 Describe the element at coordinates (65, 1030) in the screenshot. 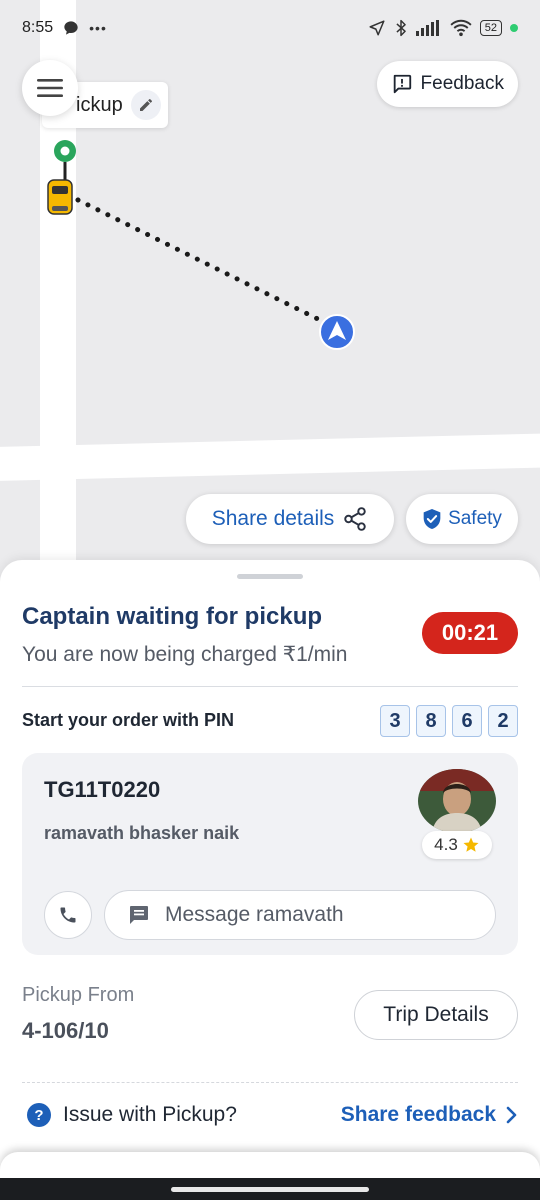

I see `pickup-address: 4-106/10` at that location.